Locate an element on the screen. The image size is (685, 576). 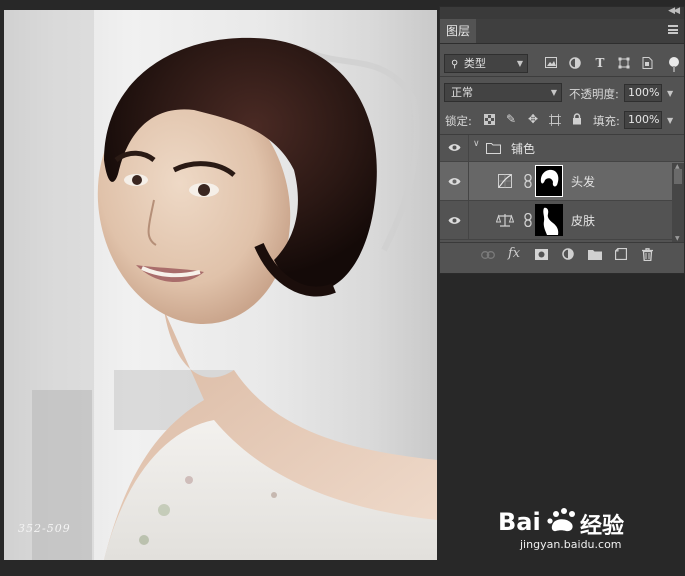
add-mask-icon is located at coordinates (541, 254).